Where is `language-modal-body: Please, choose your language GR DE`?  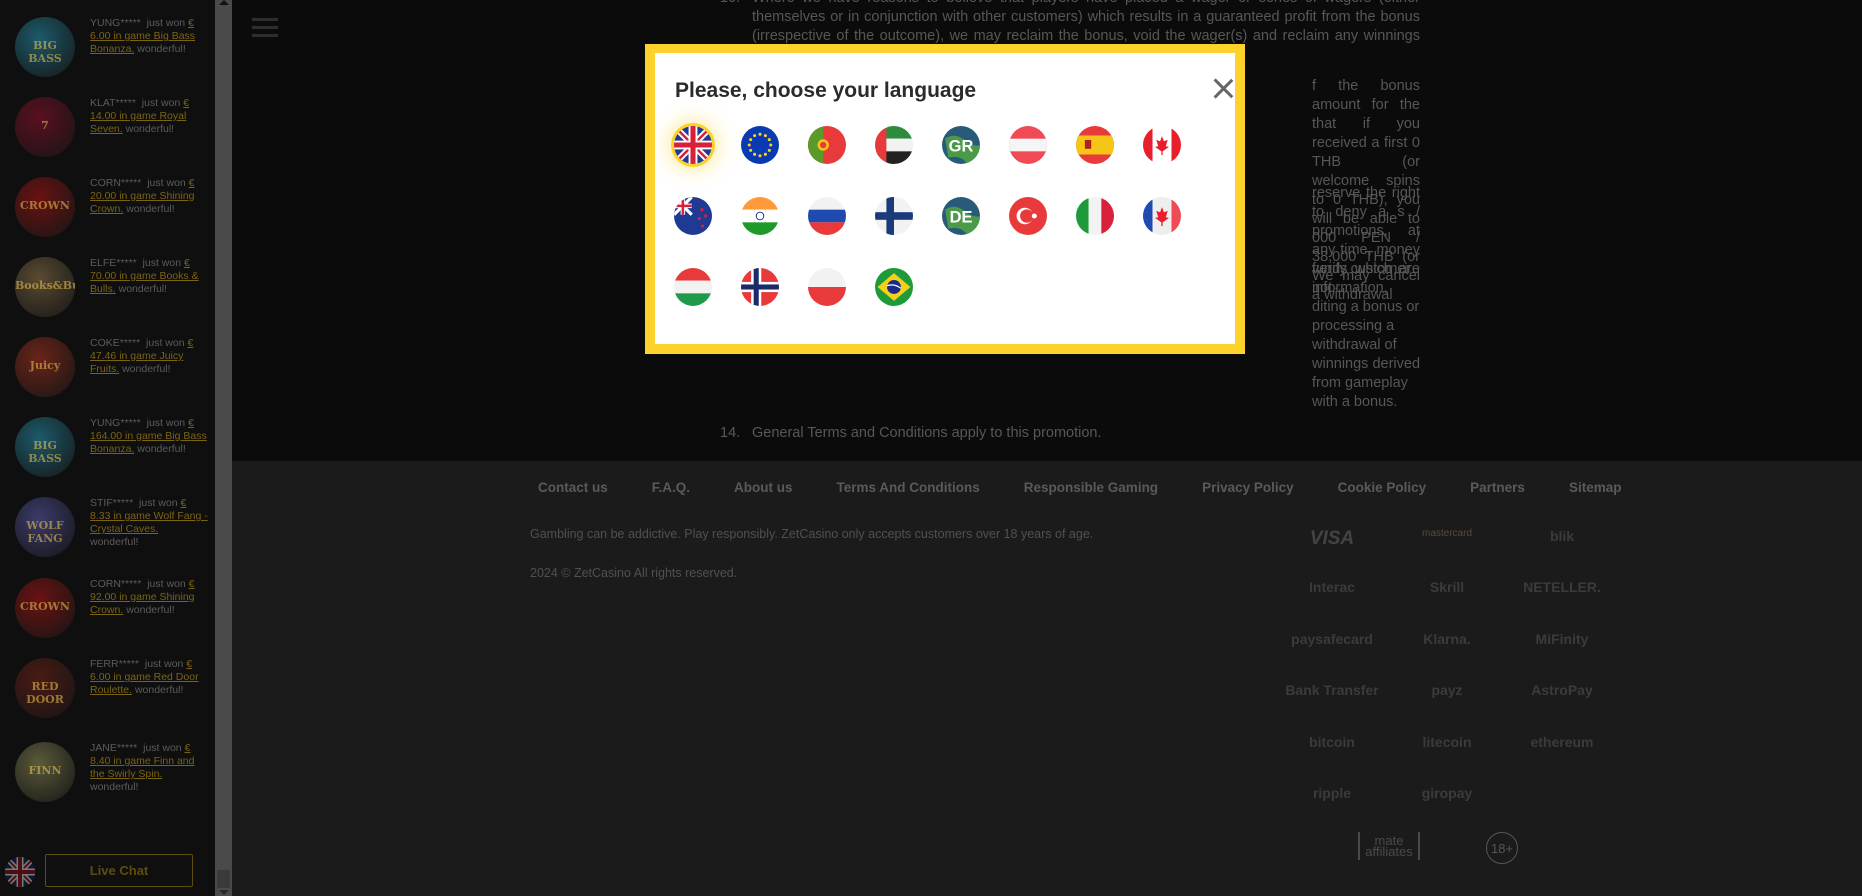
language-modal-body: Please, choose your language GR DE is located at coordinates (945, 198).